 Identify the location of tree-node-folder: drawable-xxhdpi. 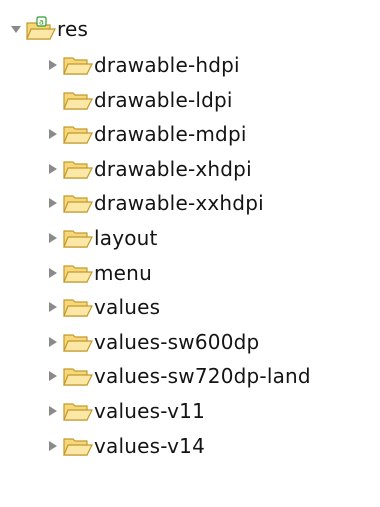
(155, 203).